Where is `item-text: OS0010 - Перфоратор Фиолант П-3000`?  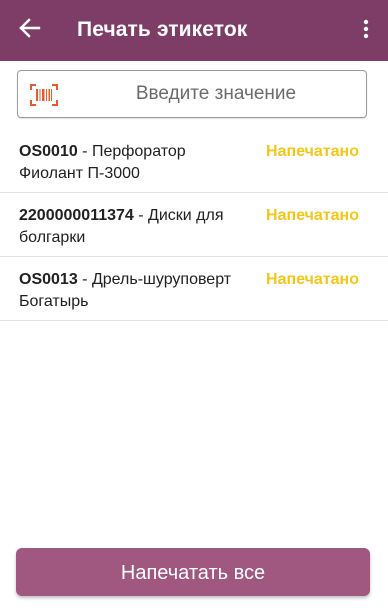
item-text: OS0010 - Перфоратор Фиолант П-3000 is located at coordinates (135, 163).